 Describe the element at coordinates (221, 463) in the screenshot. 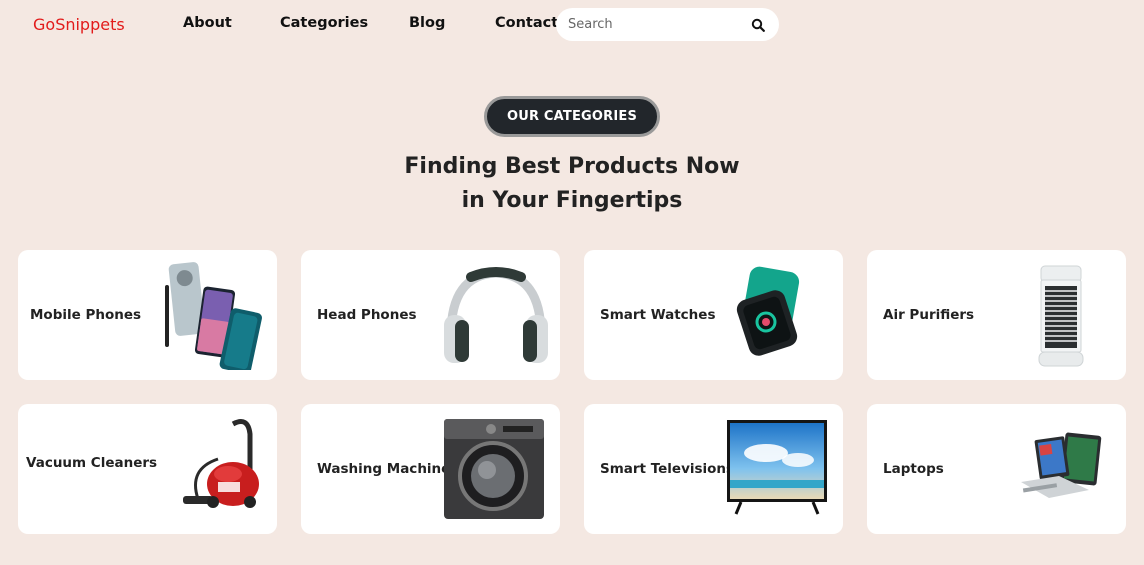

I see `vacuum-cleaner-image` at that location.